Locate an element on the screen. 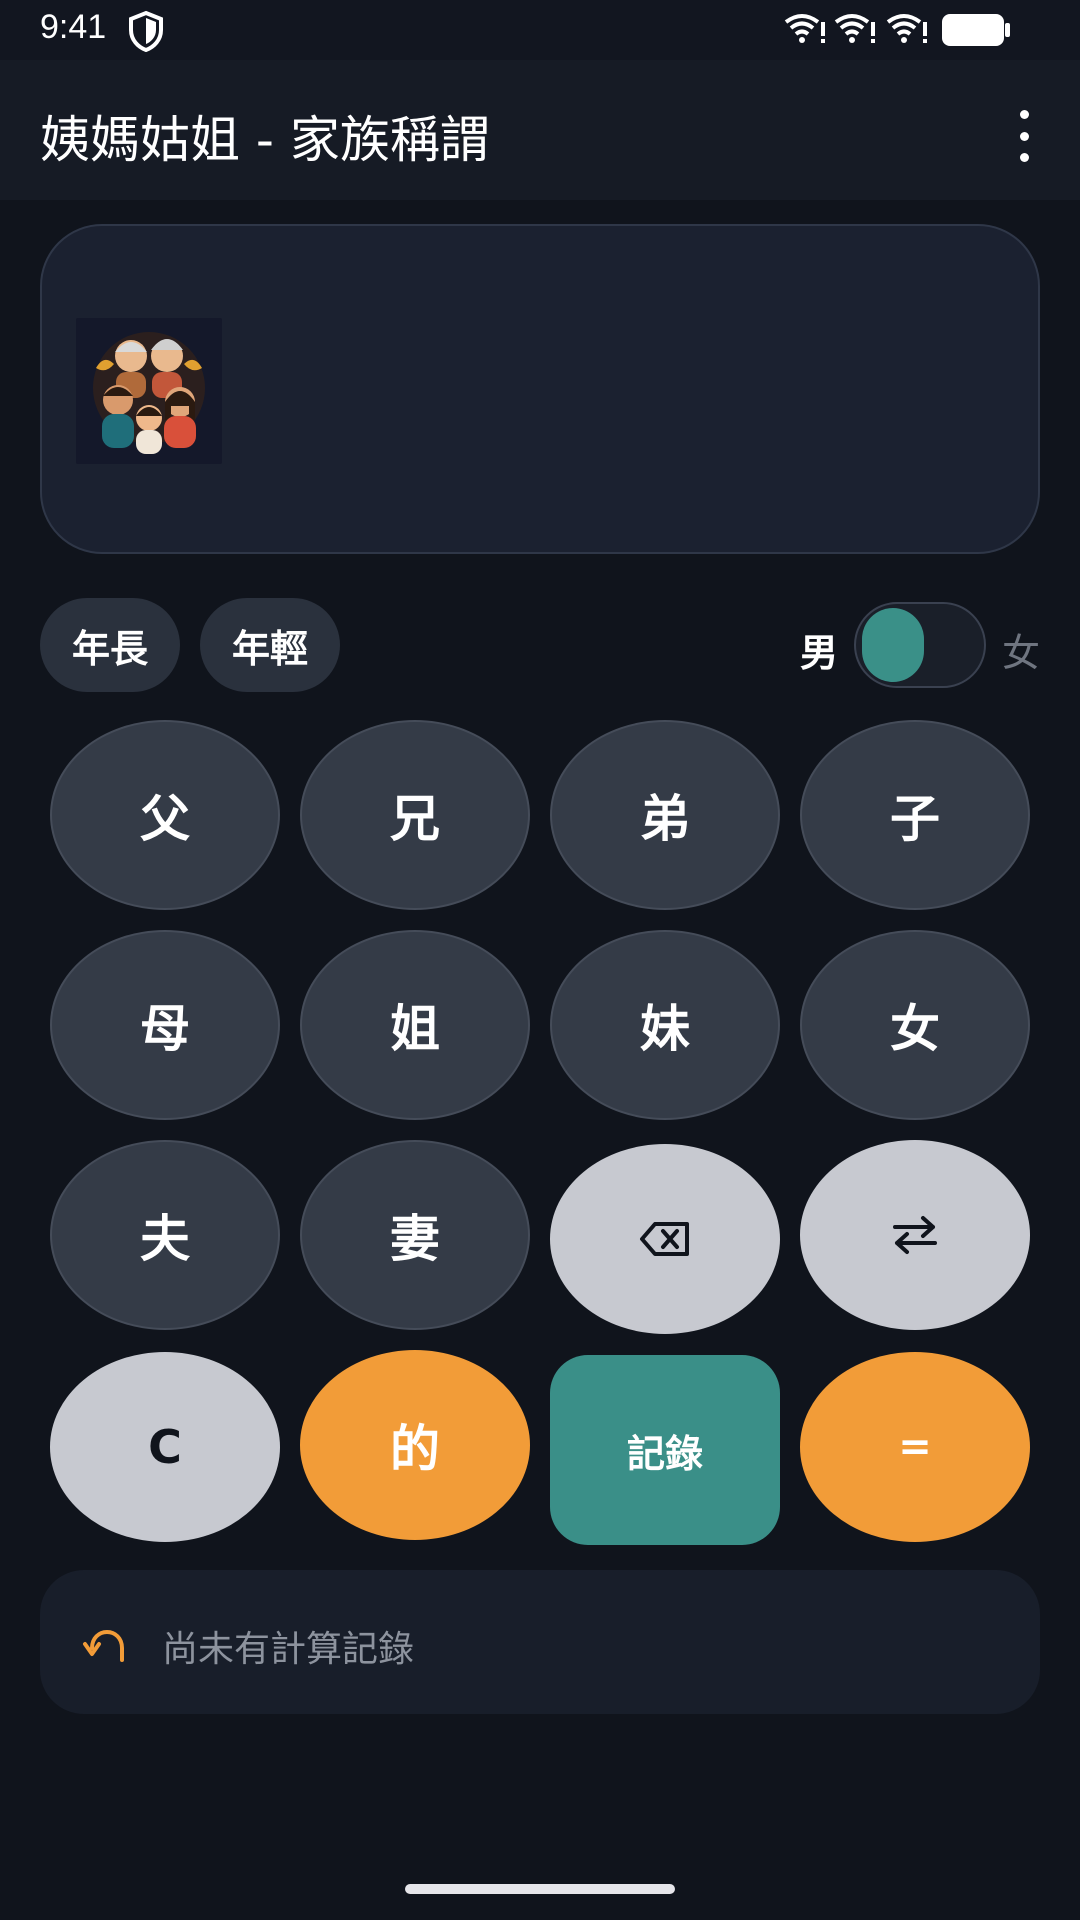 This screenshot has height=1920, width=1080. key-daughter: 女 is located at coordinates (915, 1025).